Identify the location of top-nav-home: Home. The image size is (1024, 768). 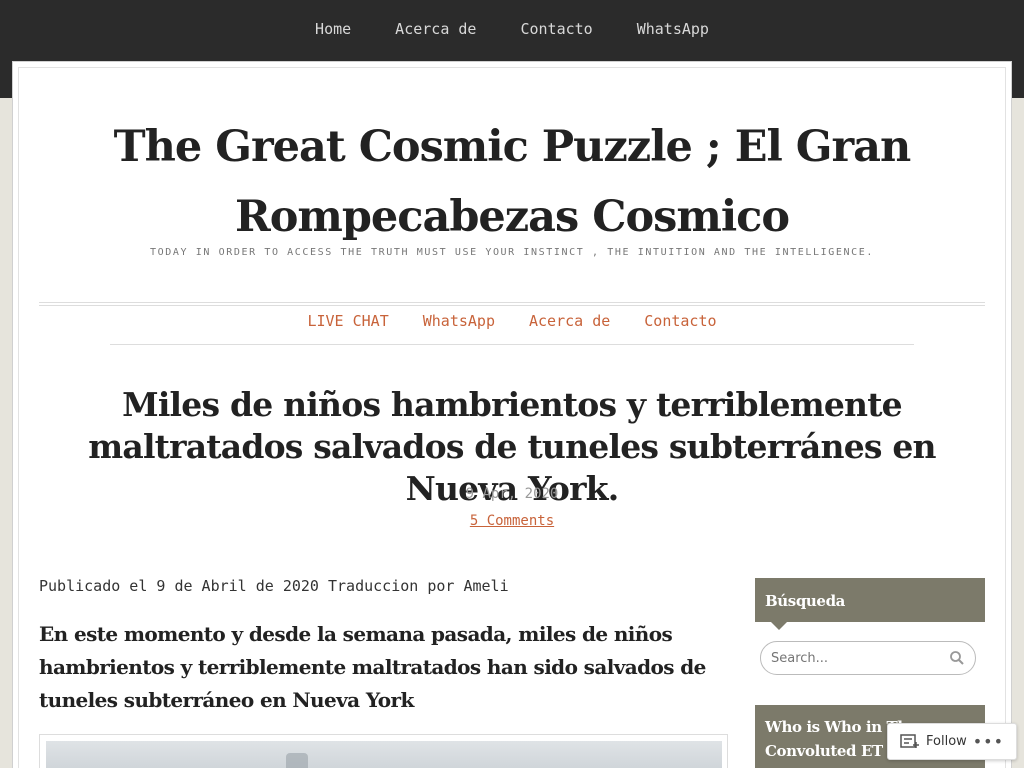
(333, 29).